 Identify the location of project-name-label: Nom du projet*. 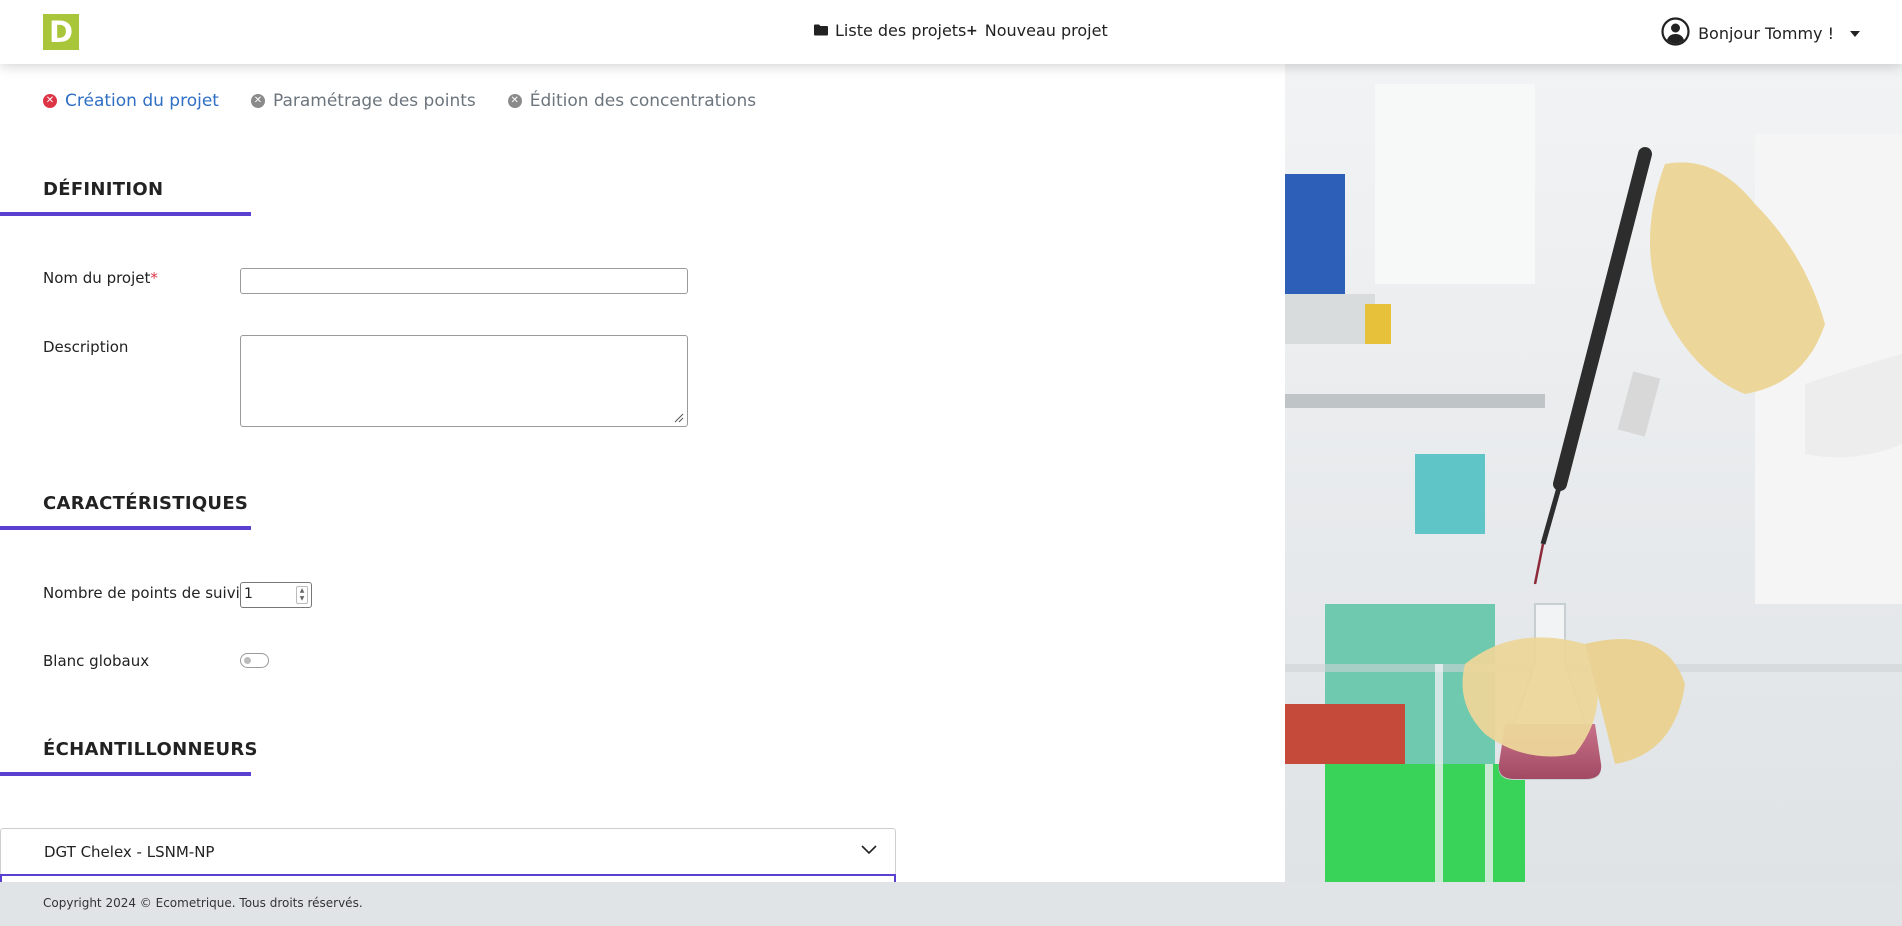
(100, 278).